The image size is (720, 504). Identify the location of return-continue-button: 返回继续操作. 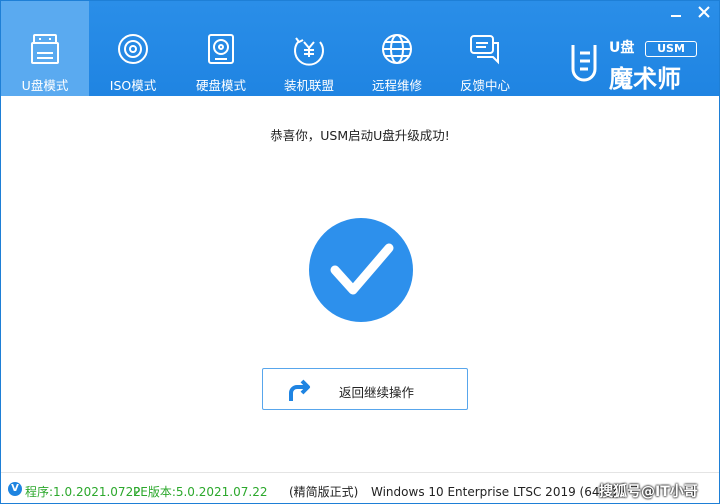
(365, 389).